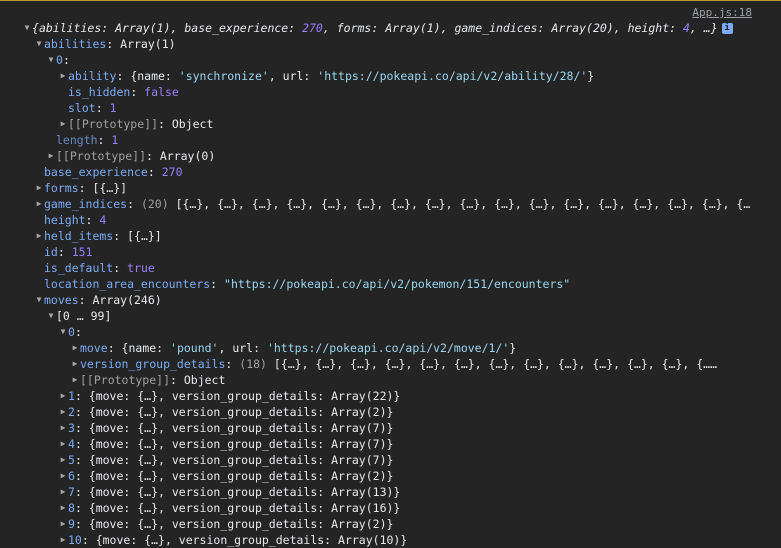 The height and width of the screenshot is (548, 781). I want to click on row-text-segment: [0 … 99], so click(84, 316).